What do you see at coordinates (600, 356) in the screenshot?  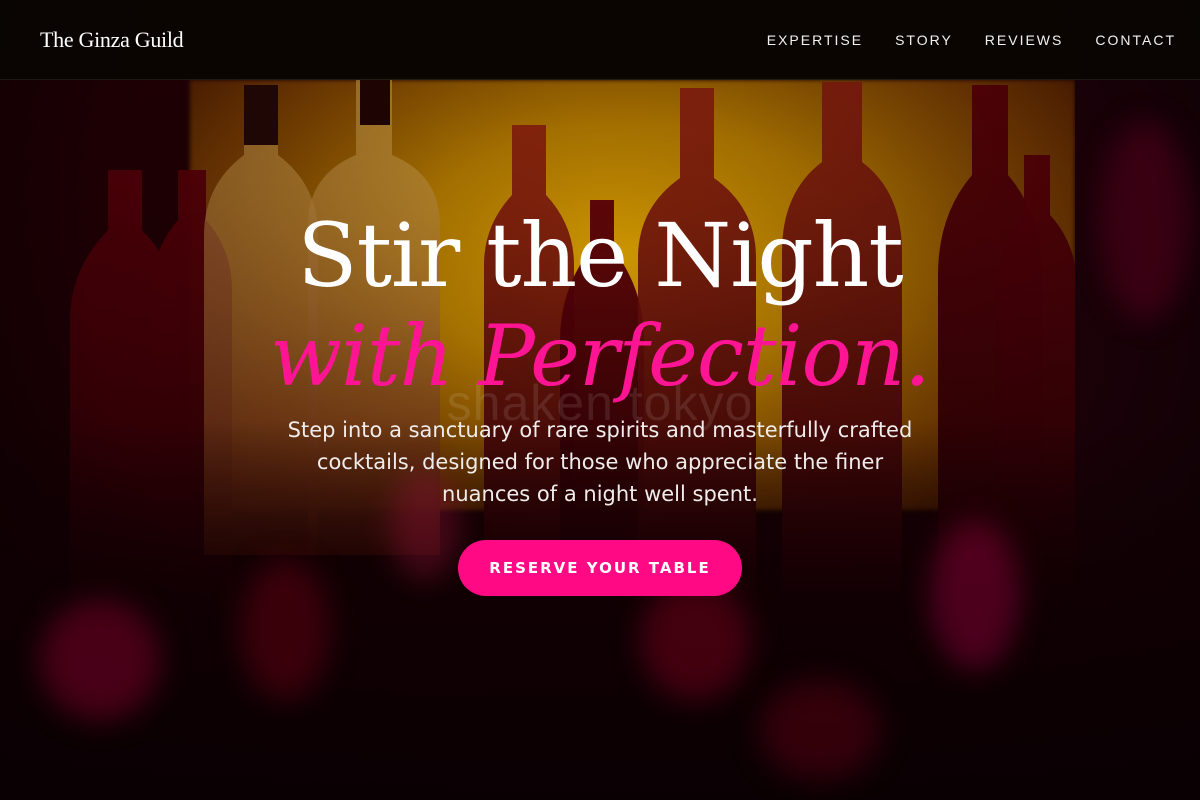 I see `hero-headline-line2: with Perfection.` at bounding box center [600, 356].